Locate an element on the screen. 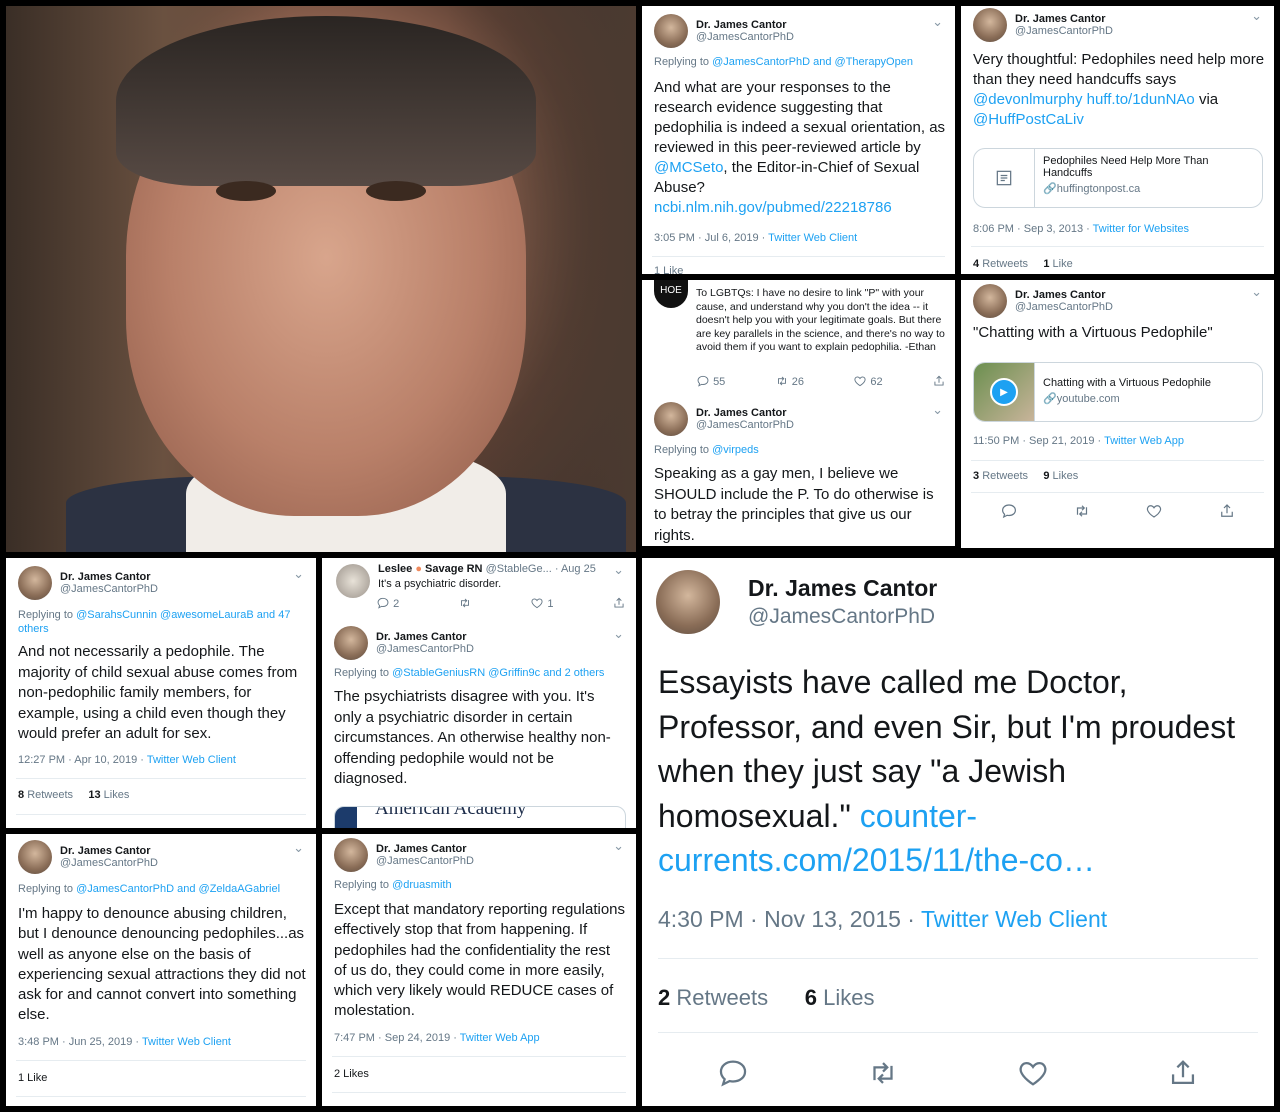 This screenshot has width=1280, height=1112. mention-link: @devonlmurphy is located at coordinates (1027, 99).